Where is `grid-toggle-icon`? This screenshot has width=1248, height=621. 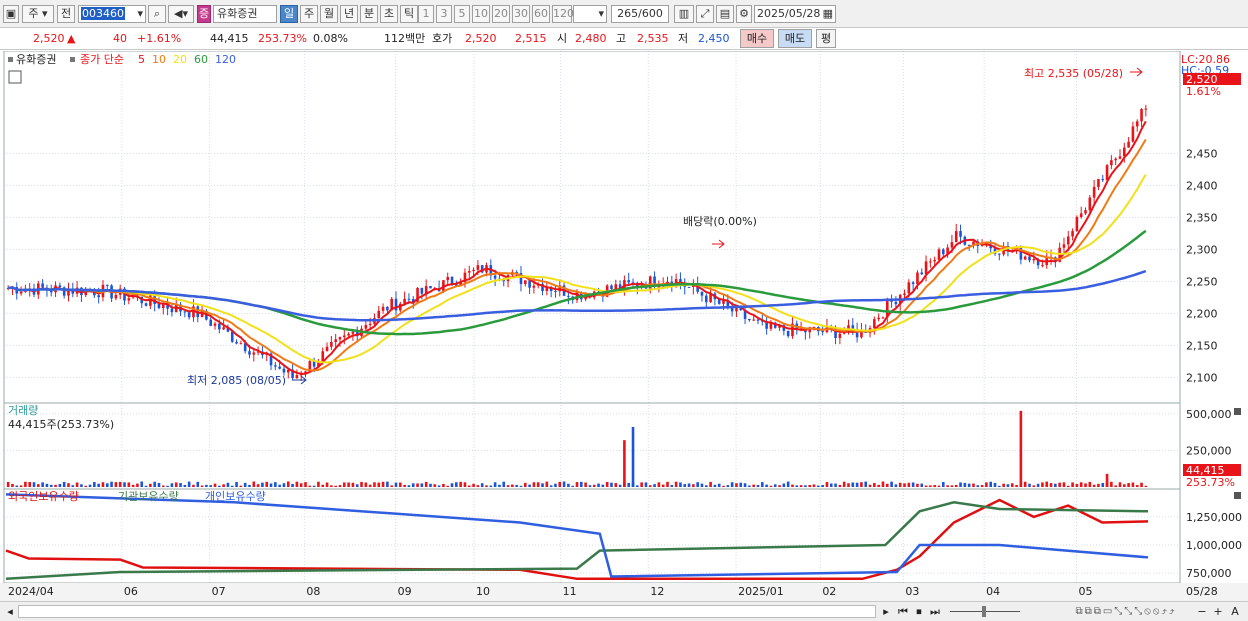 grid-toggle-icon is located at coordinates (15, 77).